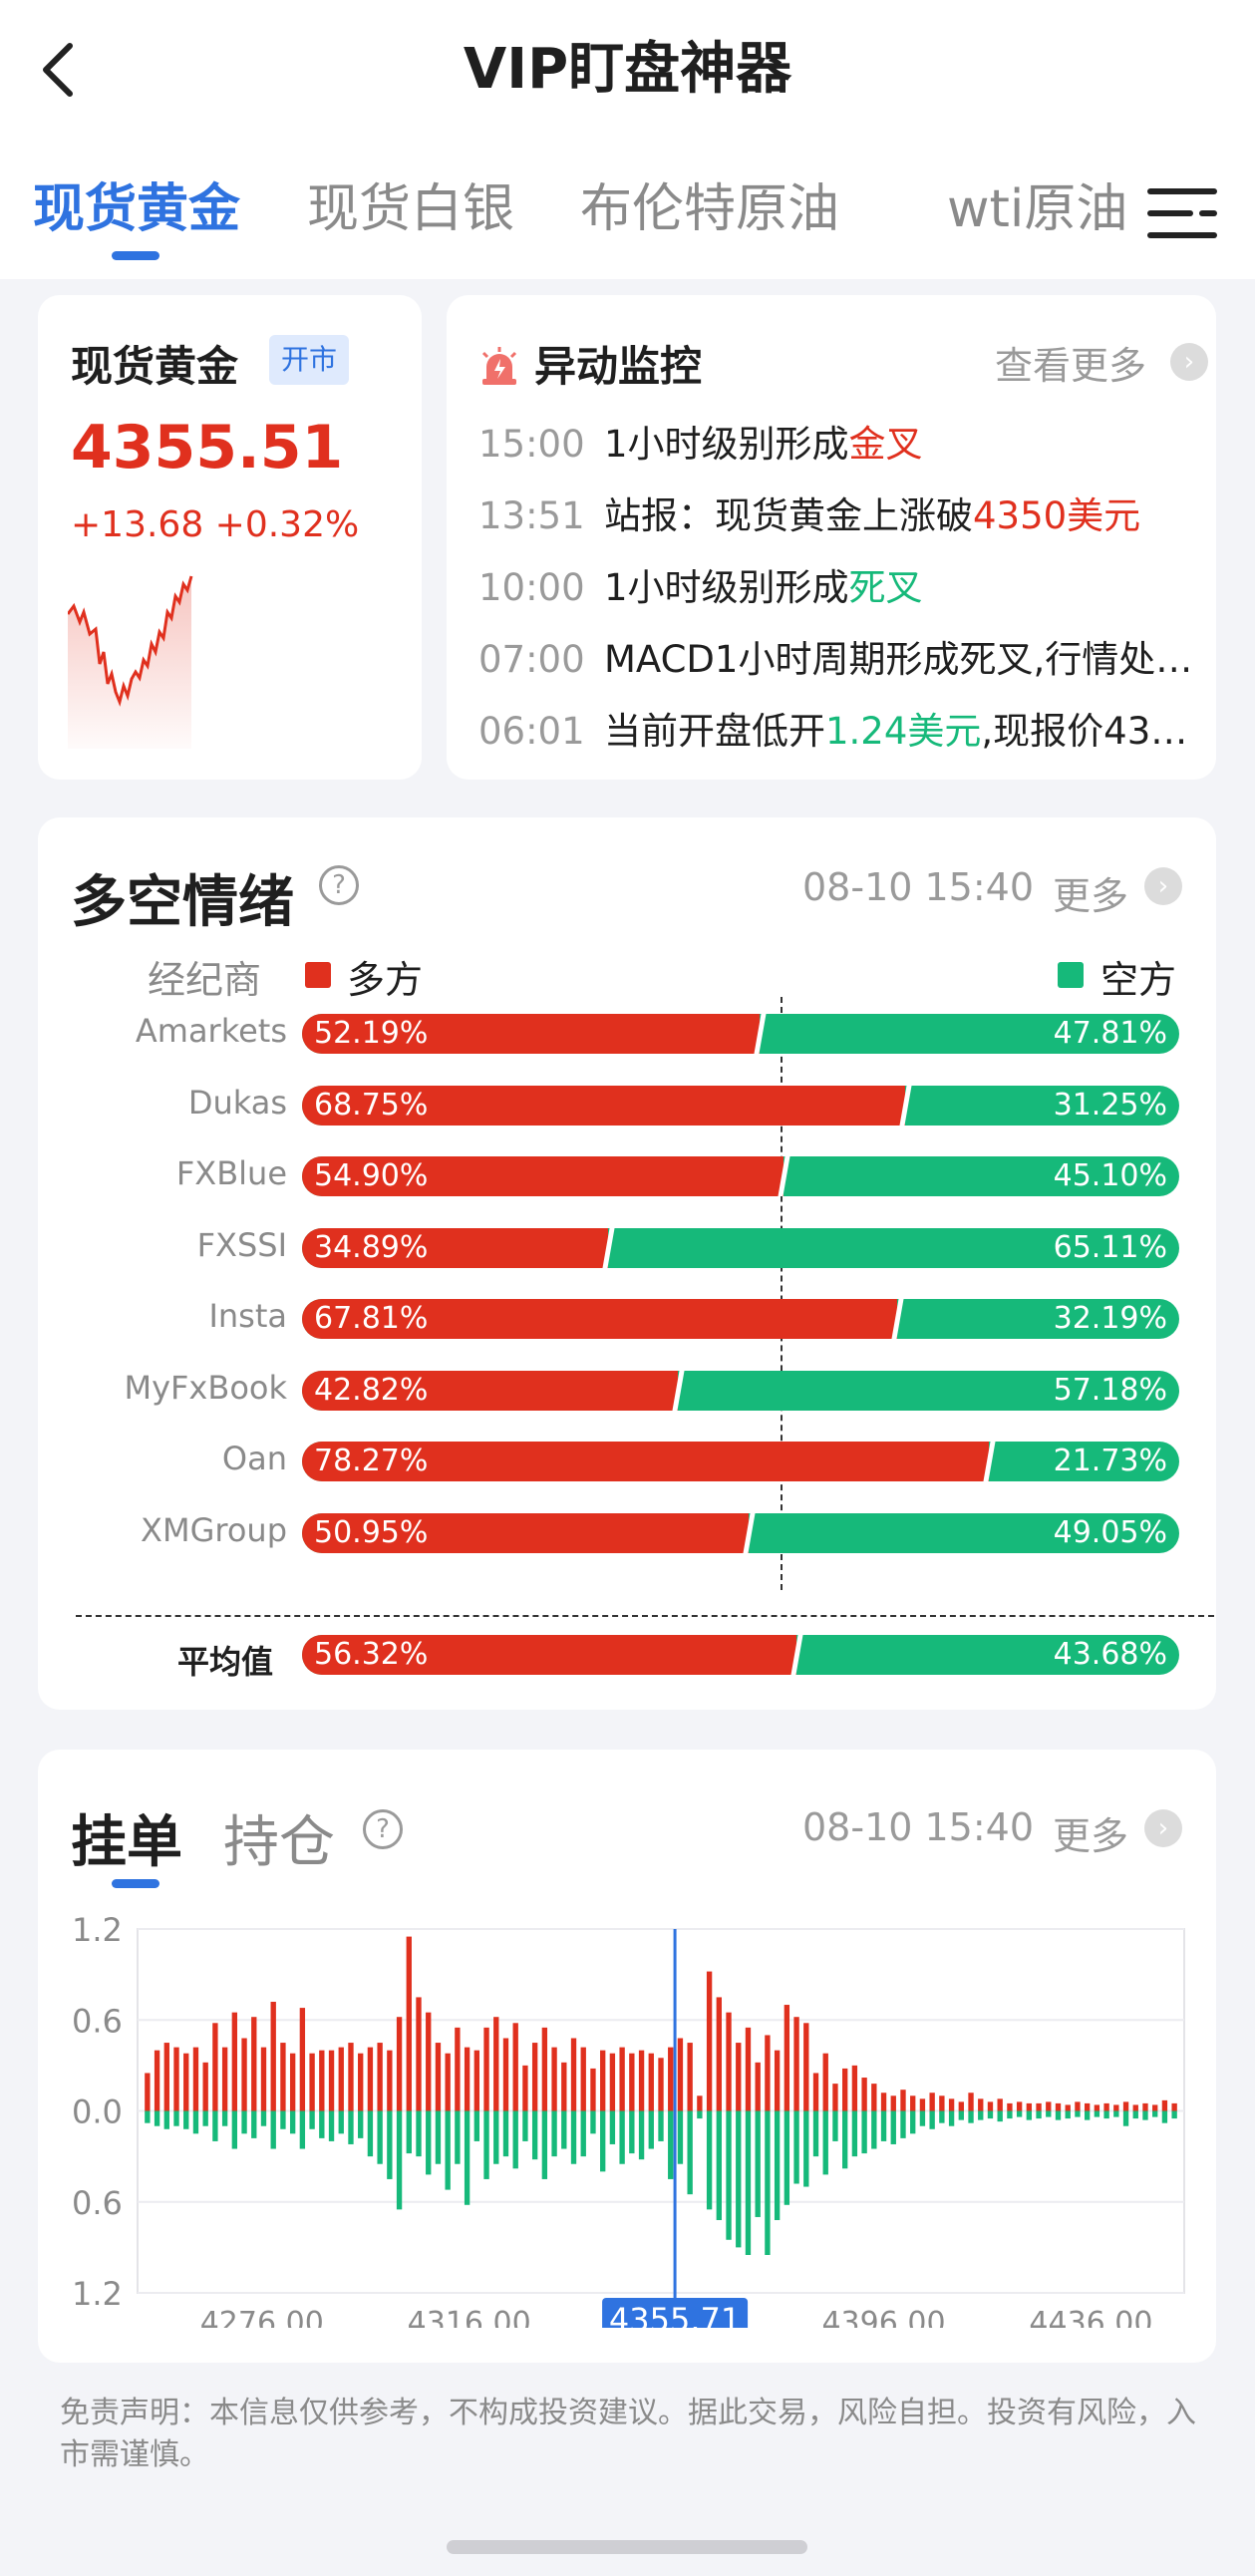 The width and height of the screenshot is (1255, 2576). Describe the element at coordinates (231, 1173) in the screenshot. I see `broker-name: FXBlue` at that location.